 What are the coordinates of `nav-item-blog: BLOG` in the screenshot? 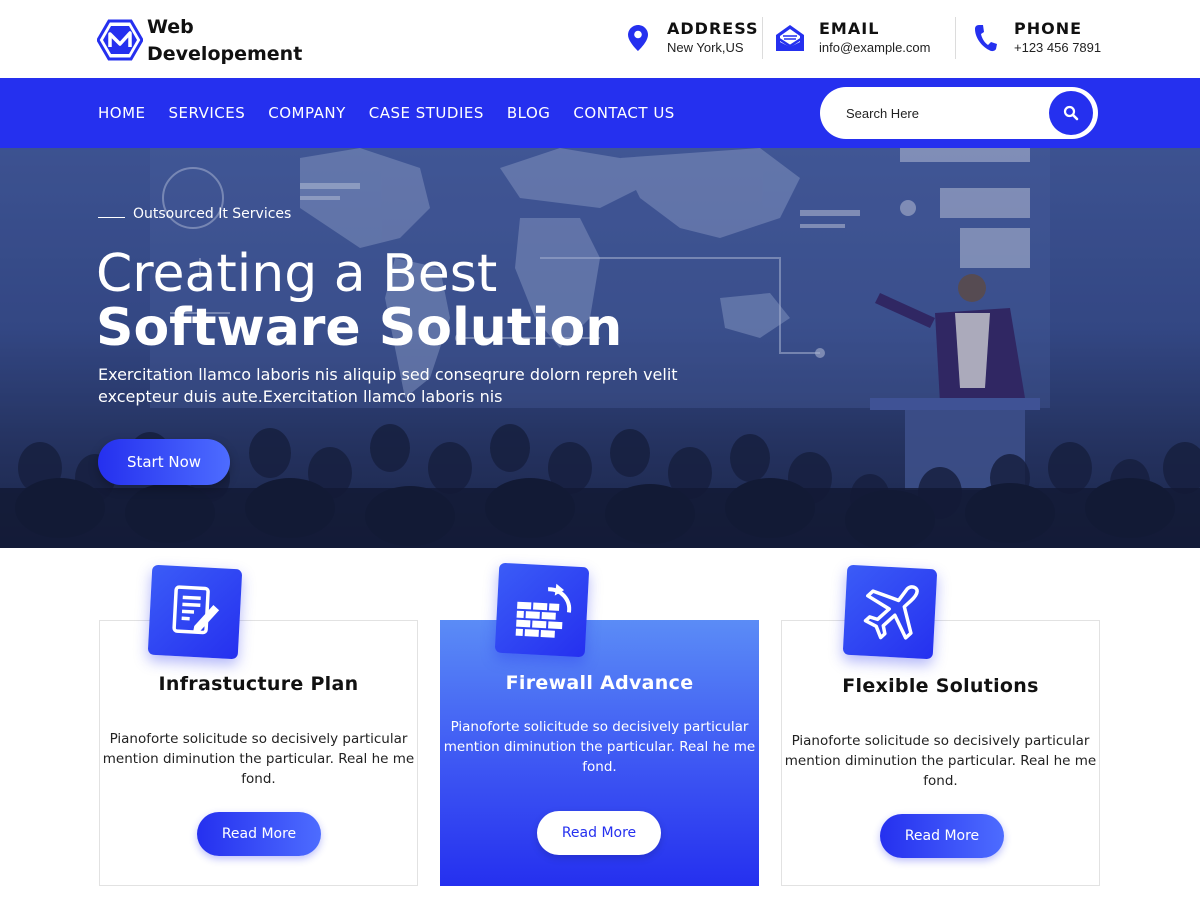 It's located at (529, 113).